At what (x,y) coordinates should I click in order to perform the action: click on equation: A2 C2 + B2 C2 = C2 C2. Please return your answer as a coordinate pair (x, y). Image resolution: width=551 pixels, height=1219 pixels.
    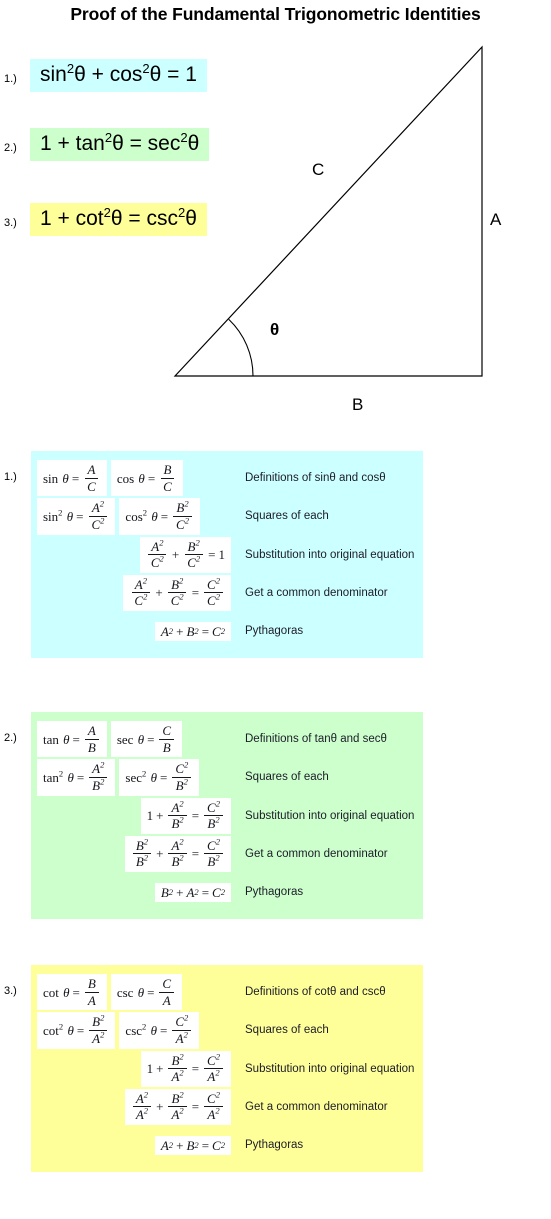
    Looking at the image, I should click on (177, 593).